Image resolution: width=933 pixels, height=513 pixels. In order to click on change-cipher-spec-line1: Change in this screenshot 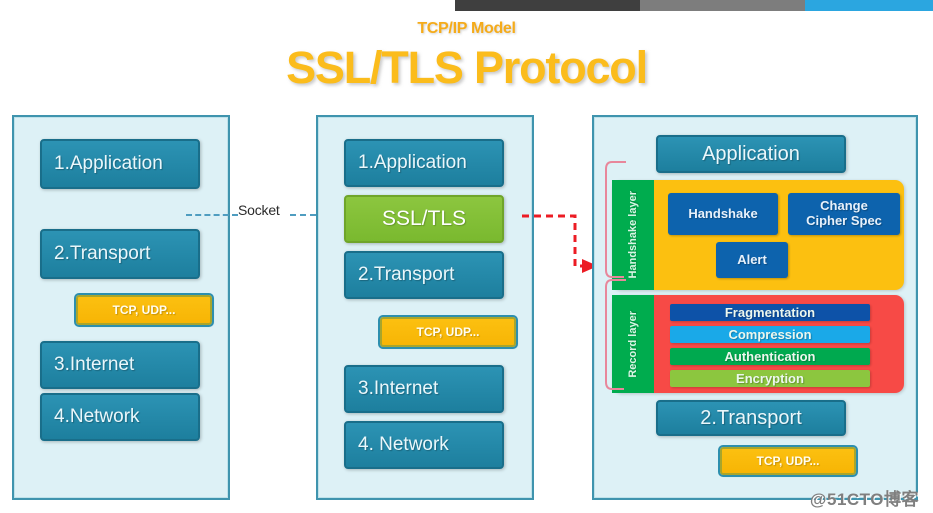, I will do `click(844, 206)`.